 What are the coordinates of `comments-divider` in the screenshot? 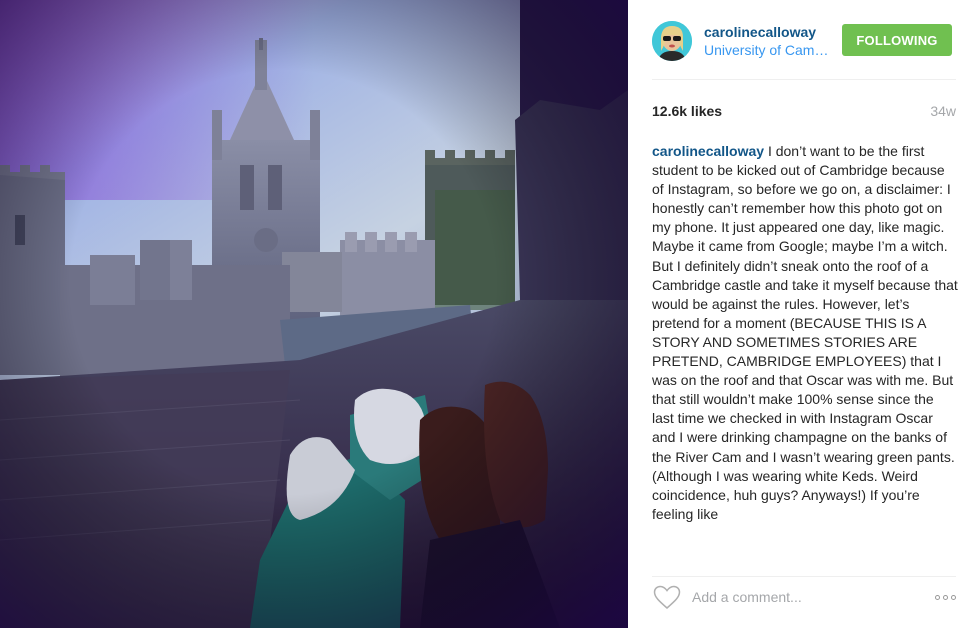 It's located at (804, 576).